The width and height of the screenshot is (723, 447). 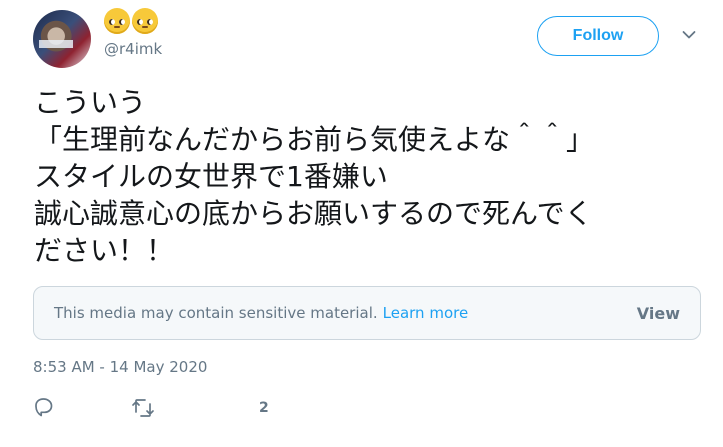 I want to click on tweet-line: 「生理前なんだからお前ら気使えよな＾＾」, so click(x=314, y=139).